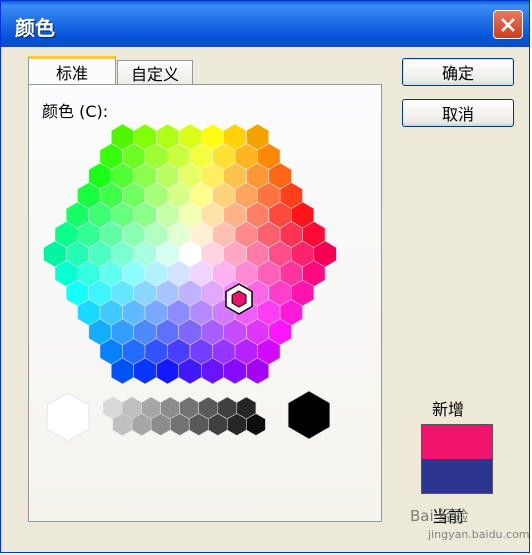 The image size is (532, 555). Describe the element at coordinates (479, 534) in the screenshot. I see `watermark-url: jingyan.baidu.com` at that location.